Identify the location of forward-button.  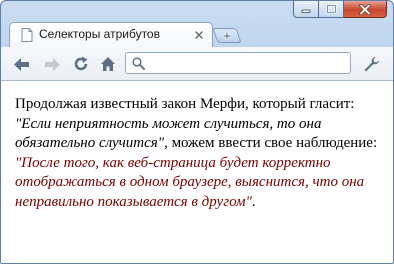
(52, 64).